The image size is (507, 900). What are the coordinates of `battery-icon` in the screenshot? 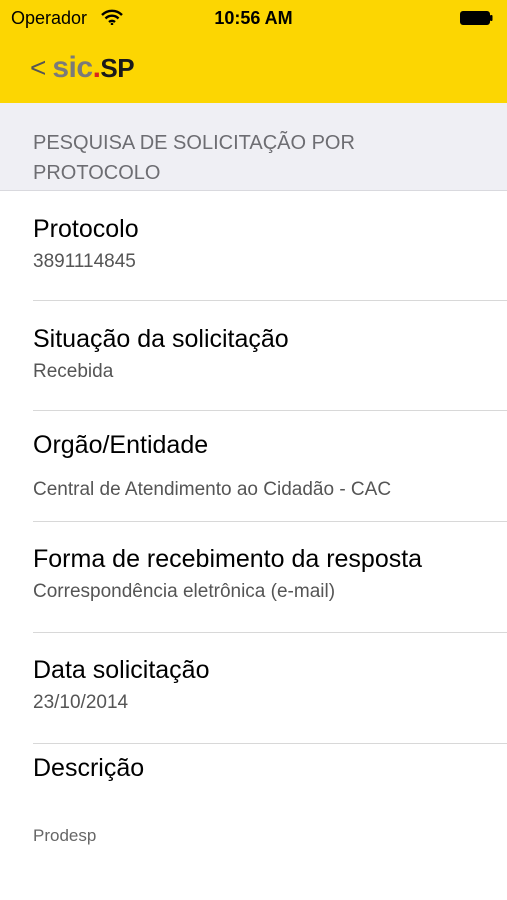 It's located at (476, 18).